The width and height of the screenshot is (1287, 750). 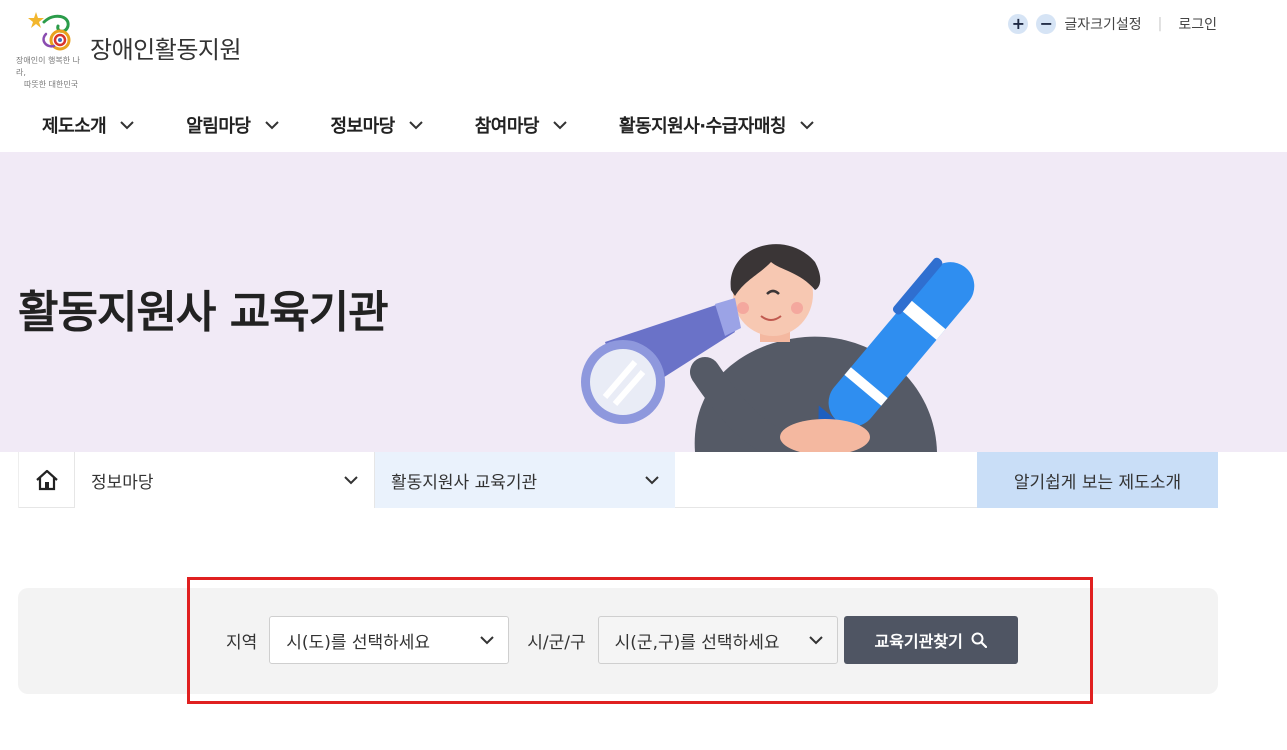 What do you see at coordinates (242, 642) in the screenshot?
I see `region-label: 지역` at bounding box center [242, 642].